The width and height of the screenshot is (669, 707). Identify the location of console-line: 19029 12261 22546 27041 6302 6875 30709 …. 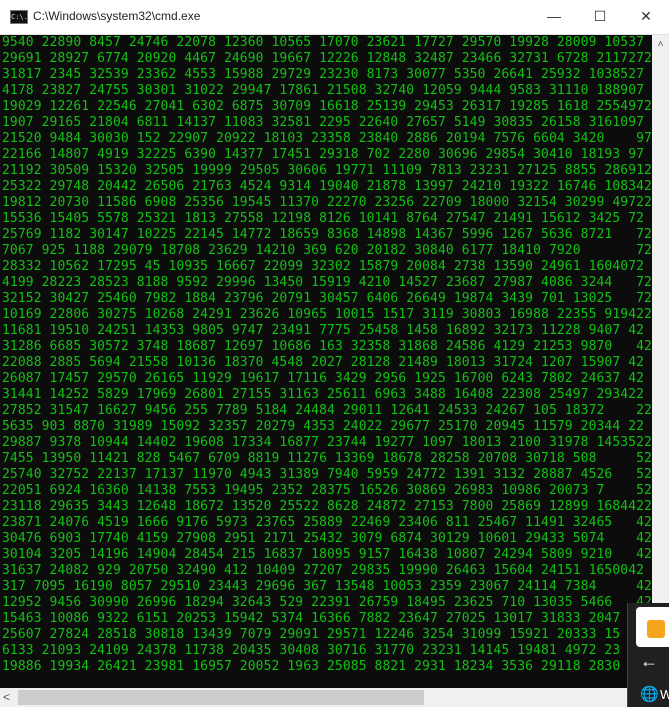
(327, 106).